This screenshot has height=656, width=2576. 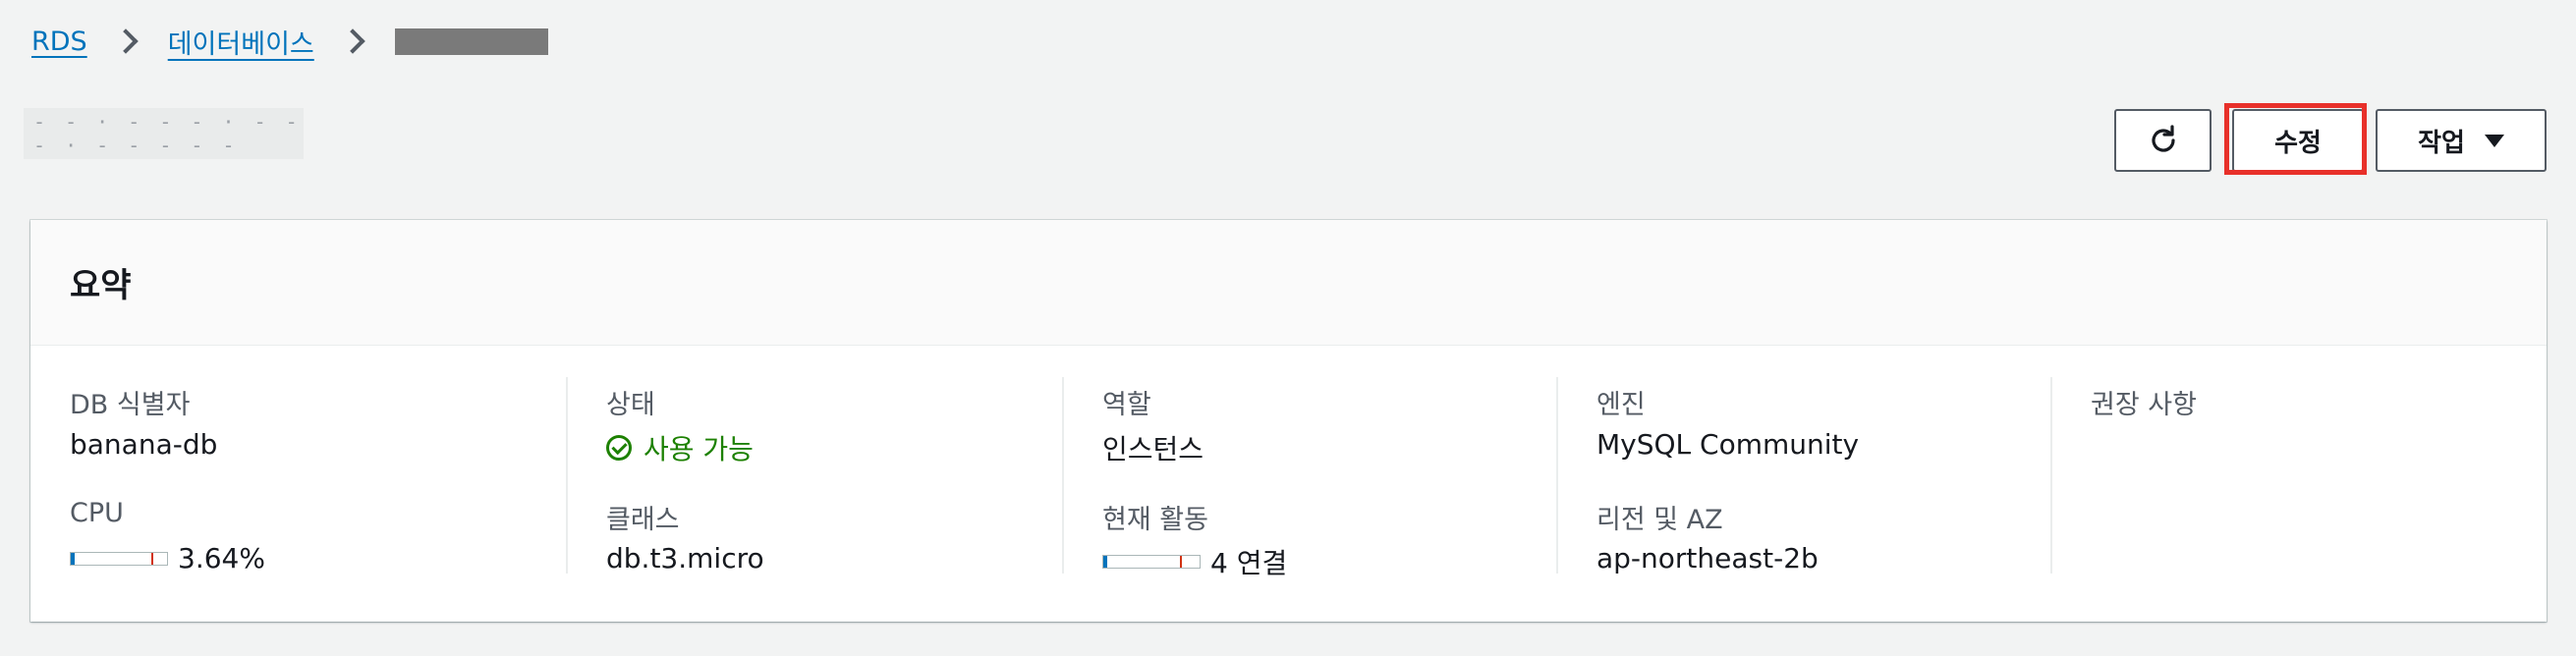 What do you see at coordinates (2295, 139) in the screenshot?
I see `modify-highlight-box` at bounding box center [2295, 139].